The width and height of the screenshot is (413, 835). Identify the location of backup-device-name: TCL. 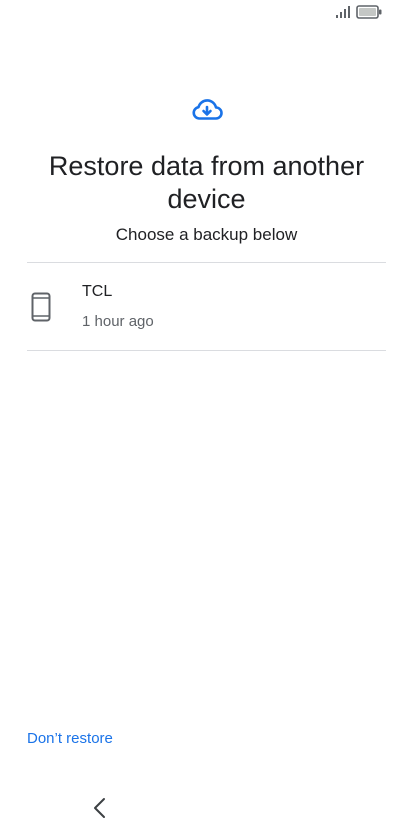
(97, 291).